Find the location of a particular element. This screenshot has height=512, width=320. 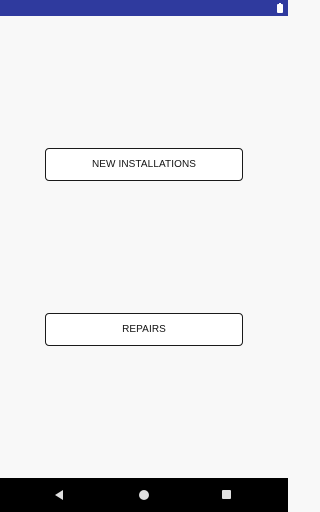

home-icon is located at coordinates (144, 495).